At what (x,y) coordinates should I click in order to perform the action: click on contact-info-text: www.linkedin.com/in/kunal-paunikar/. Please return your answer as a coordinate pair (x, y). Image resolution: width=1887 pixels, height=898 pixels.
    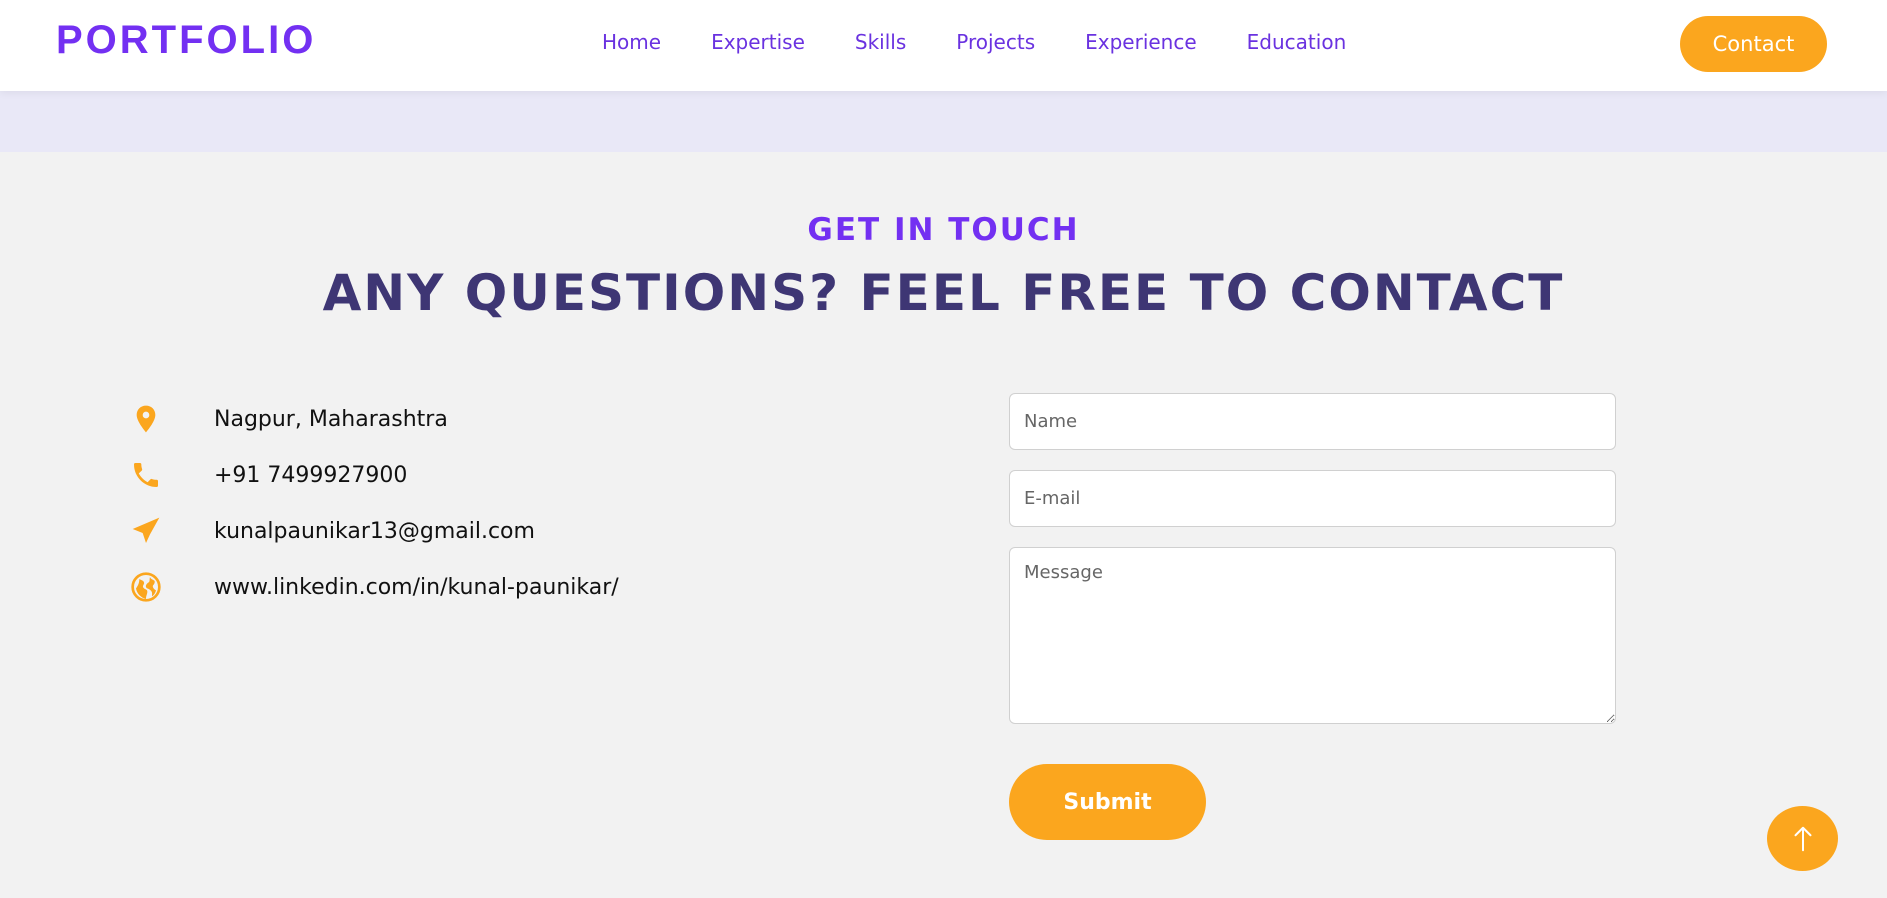
    Looking at the image, I should click on (416, 587).